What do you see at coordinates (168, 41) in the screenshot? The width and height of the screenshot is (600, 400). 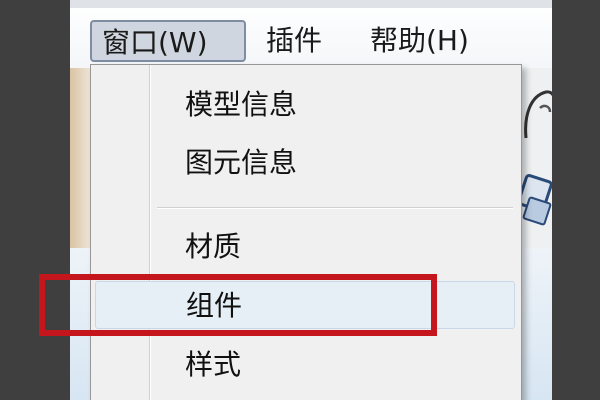 I see `menu-window: 窗口(W)` at bounding box center [168, 41].